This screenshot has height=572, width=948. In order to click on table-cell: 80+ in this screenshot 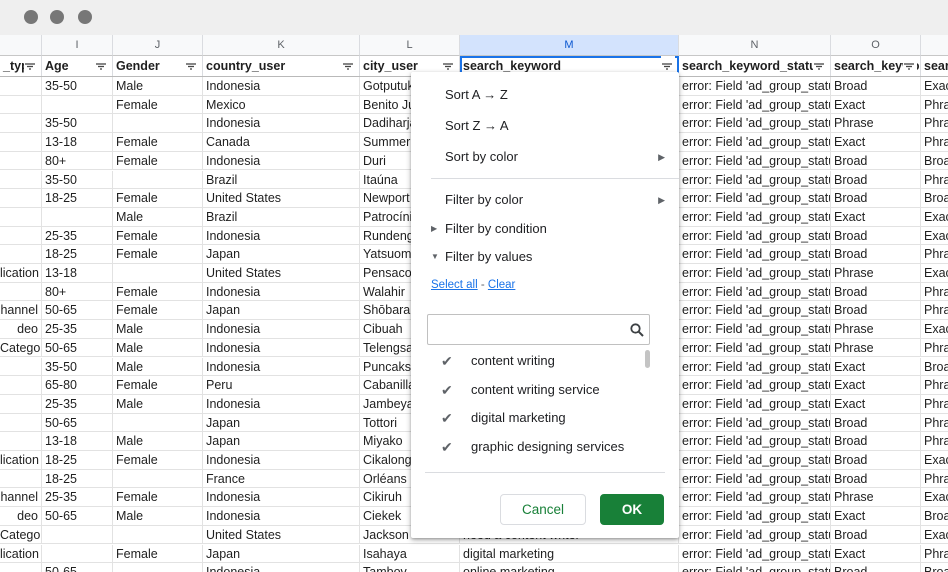, I will do `click(77, 160)`.